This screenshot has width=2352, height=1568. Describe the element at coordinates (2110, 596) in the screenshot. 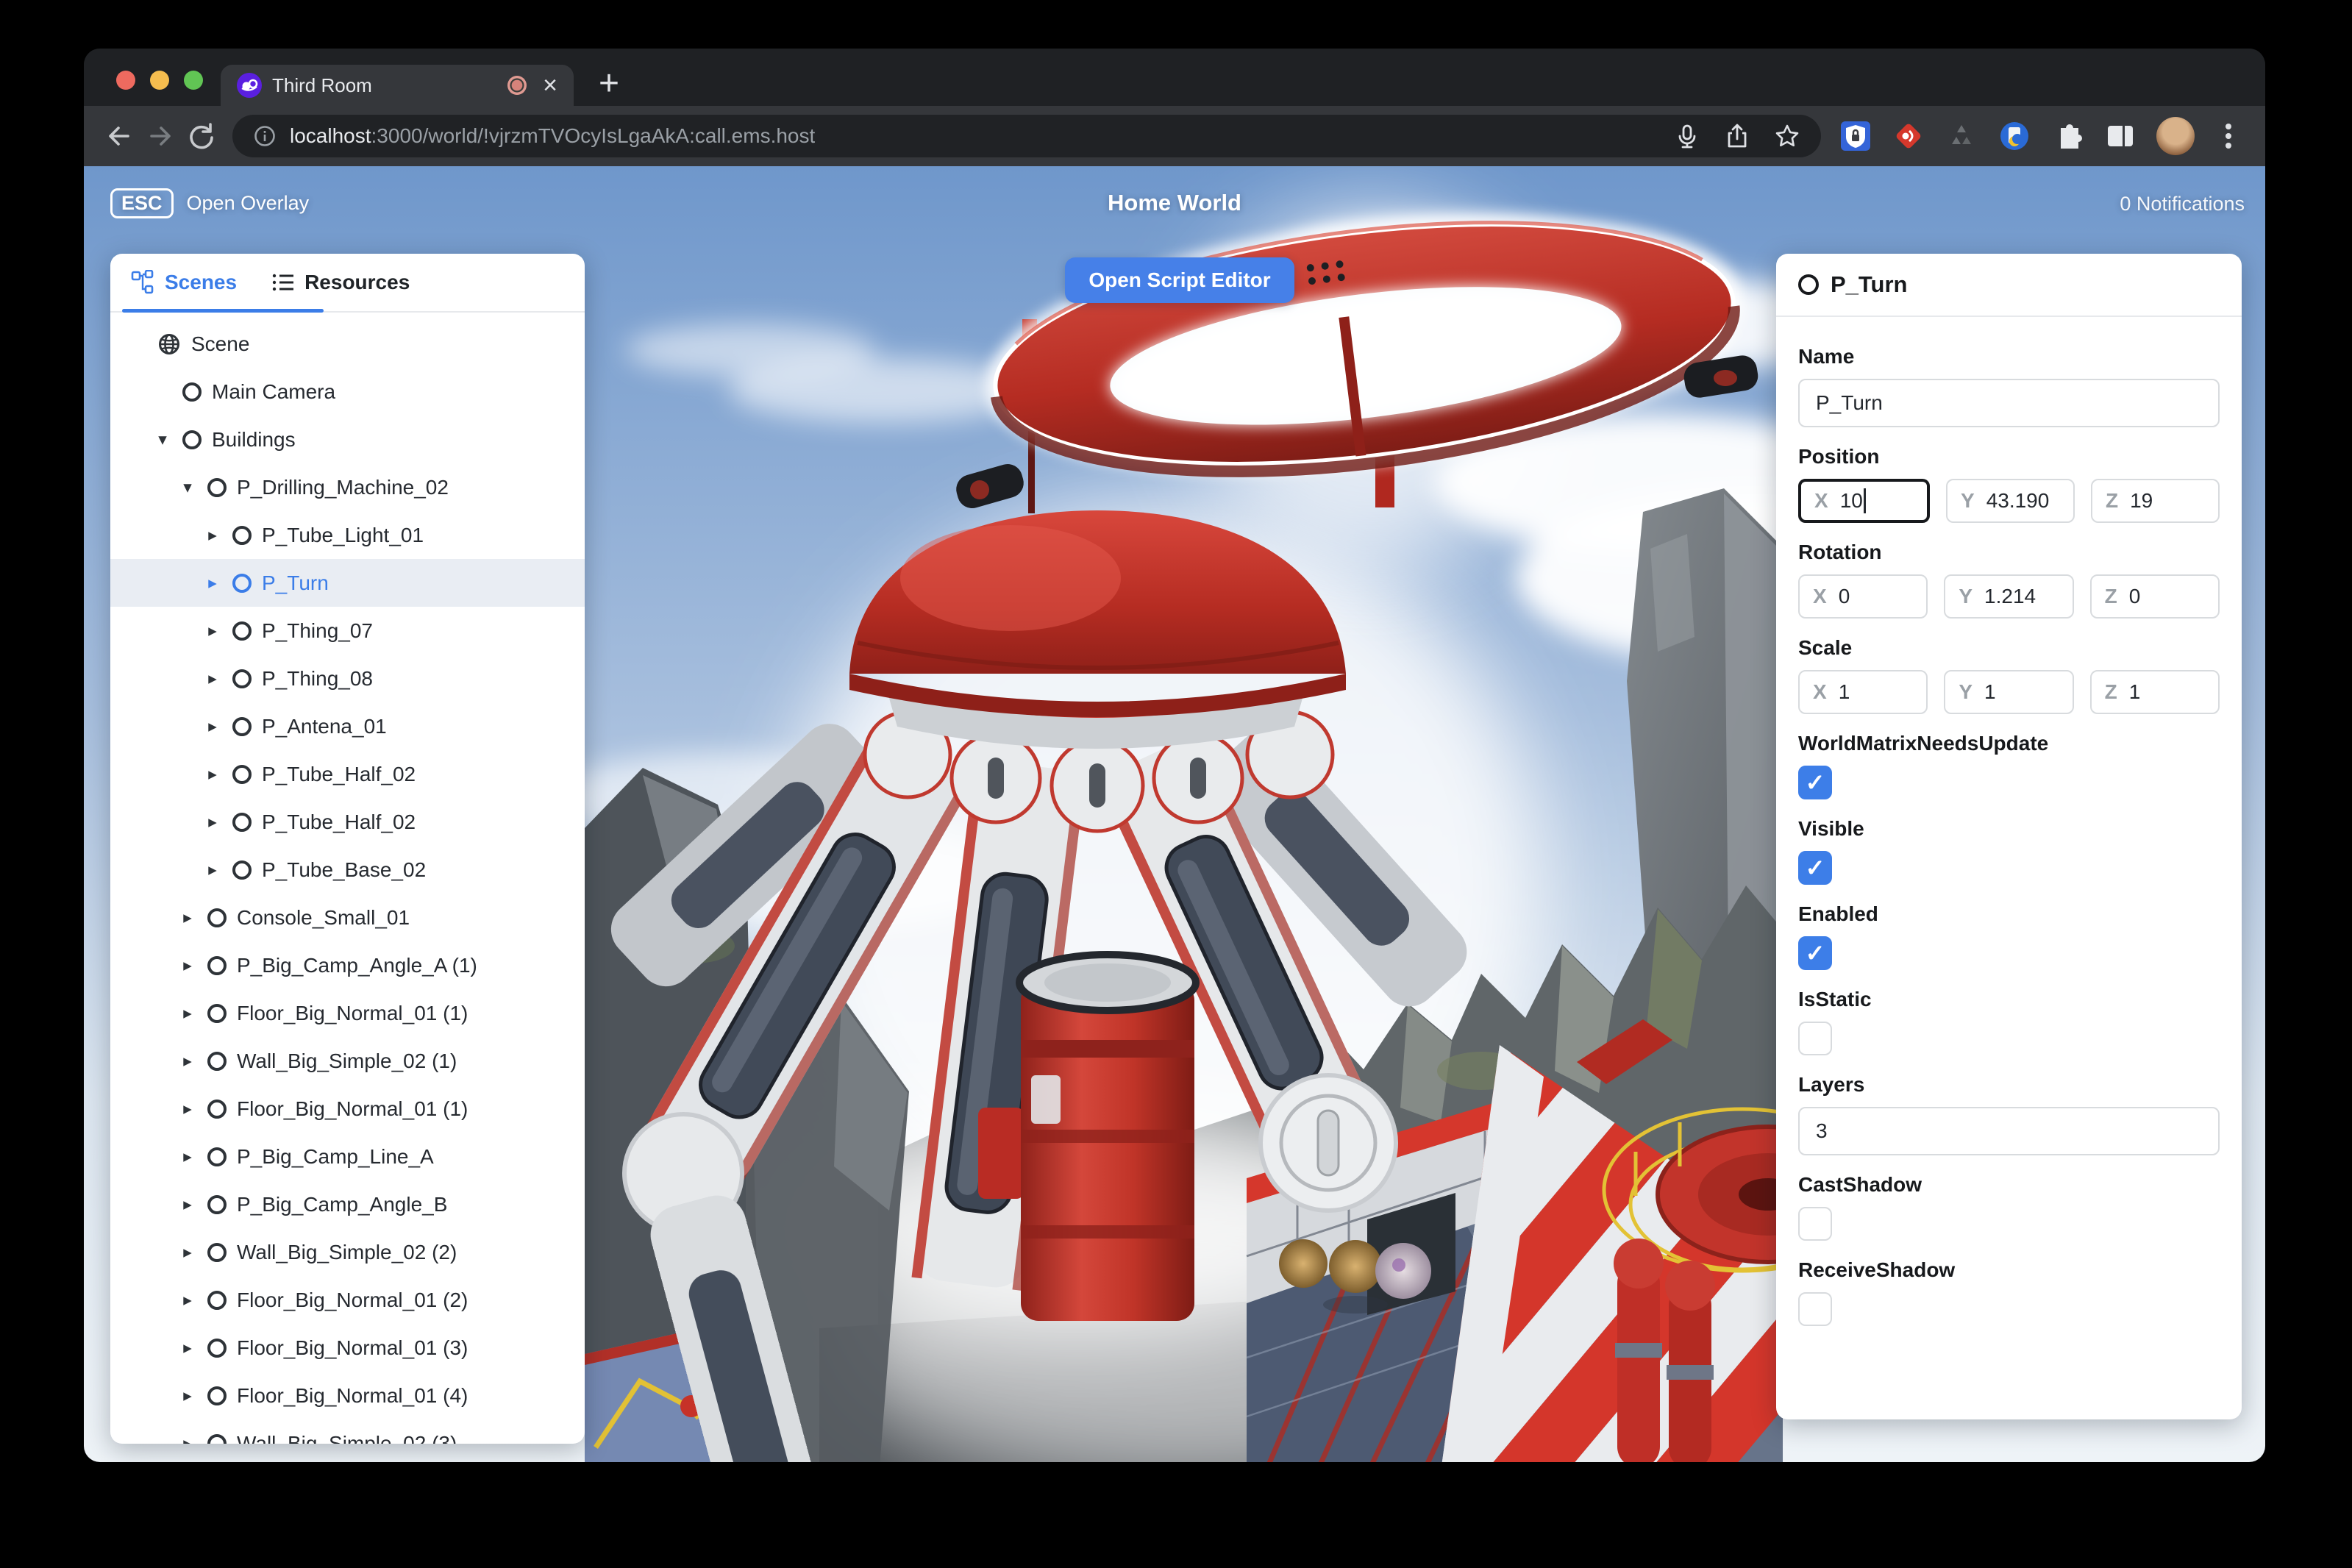

I see `axis-label: Z` at that location.